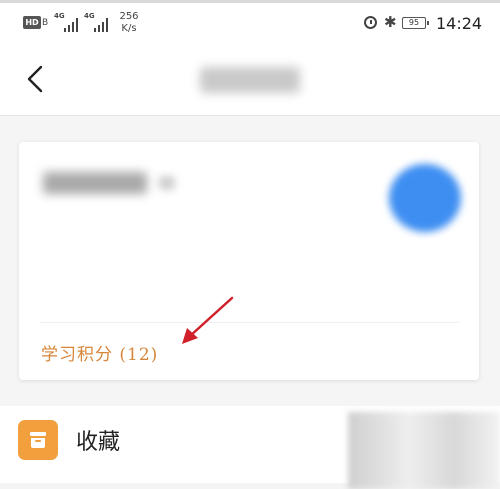  What do you see at coordinates (45, 23) in the screenshot?
I see `hd-sub-label: B` at bounding box center [45, 23].